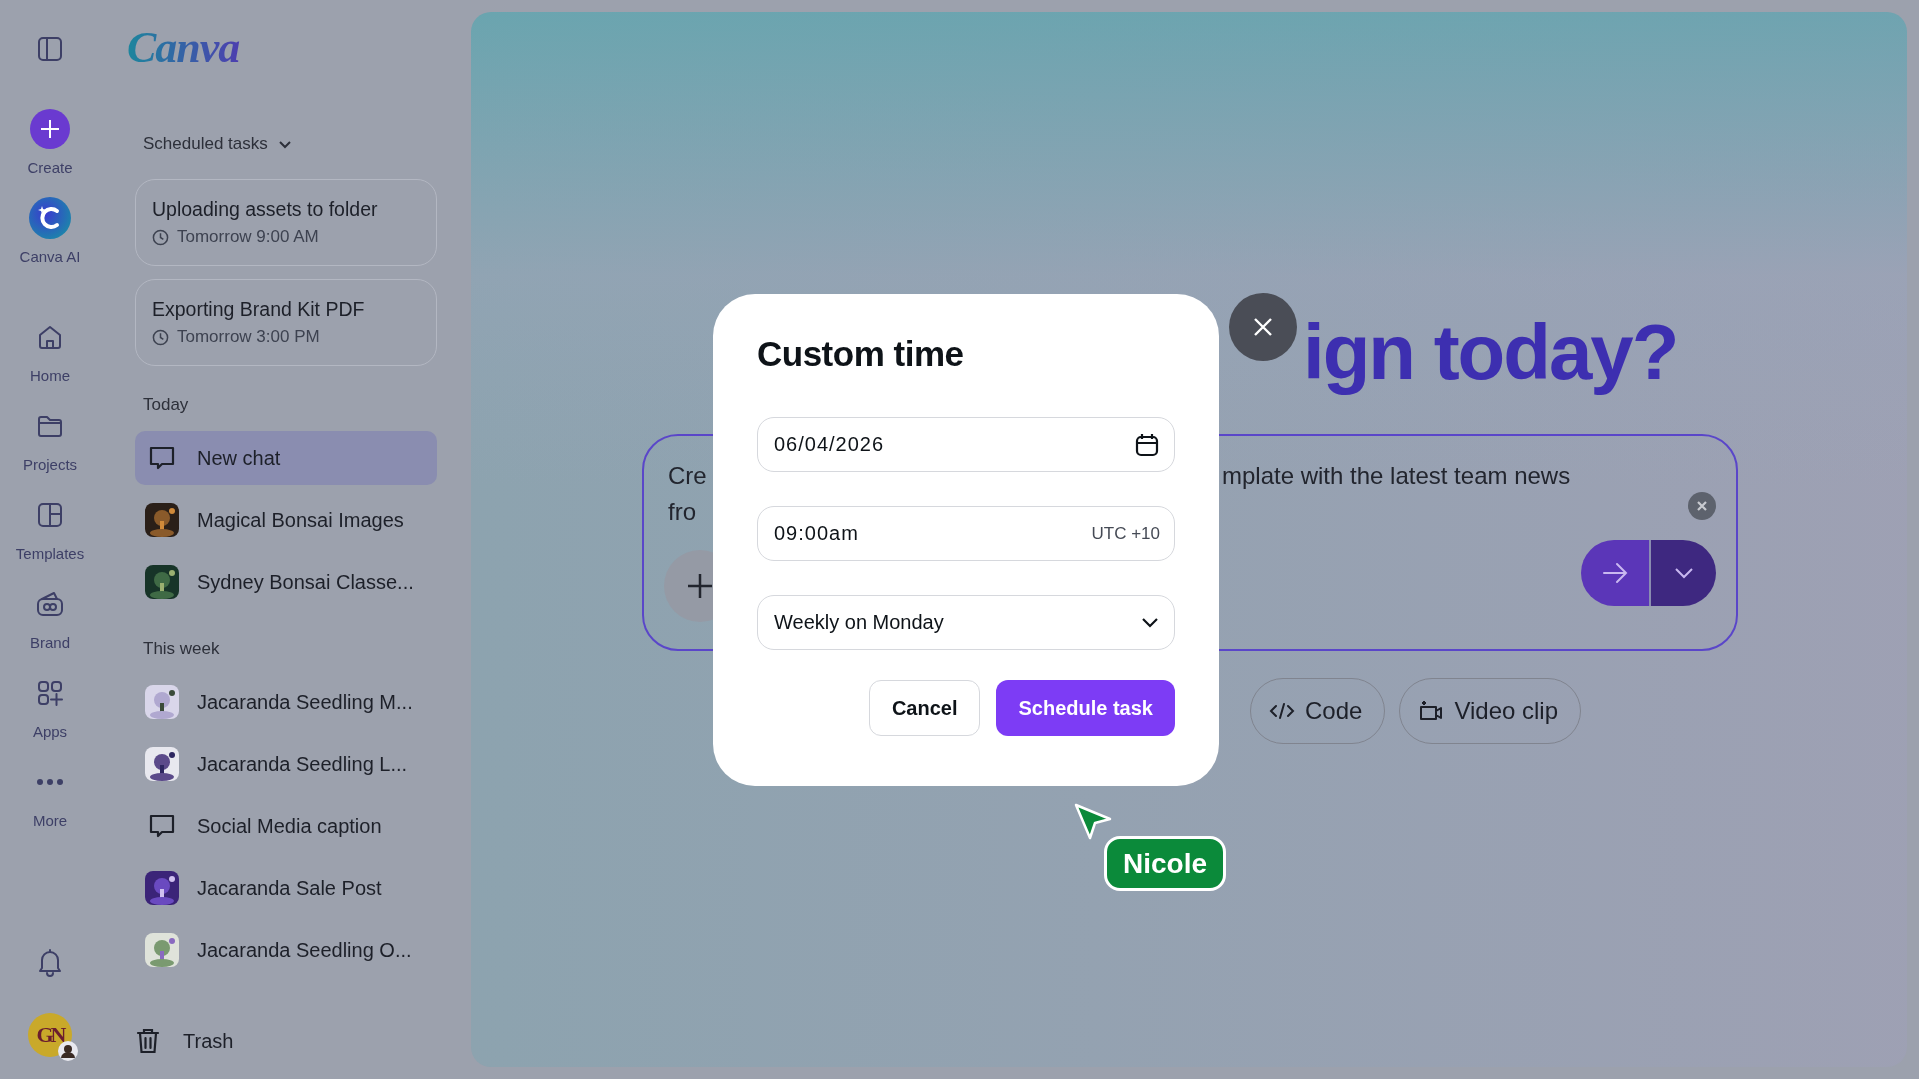 The height and width of the screenshot is (1079, 1919). What do you see at coordinates (1165, 863) in the screenshot?
I see `collaborator-name-tag: Nicole` at bounding box center [1165, 863].